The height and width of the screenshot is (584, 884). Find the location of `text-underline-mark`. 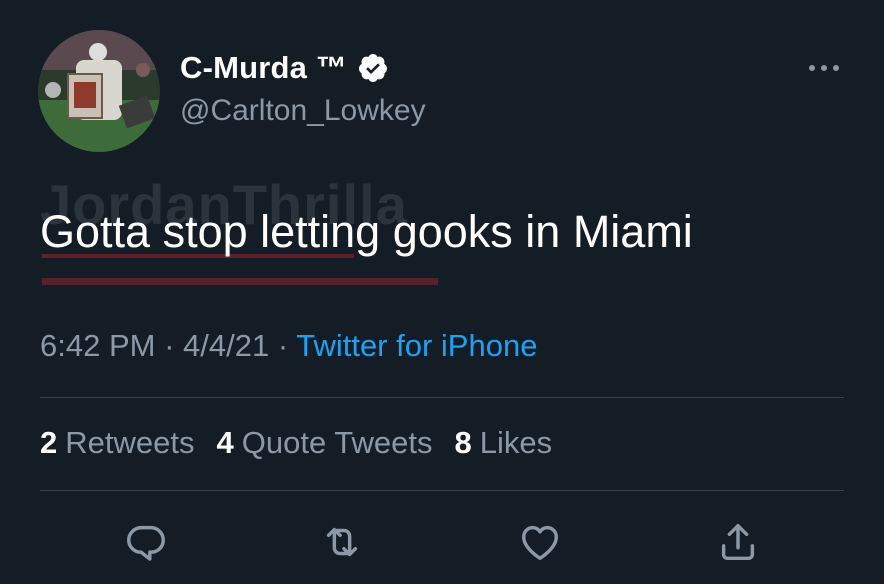

text-underline-mark is located at coordinates (240, 281).